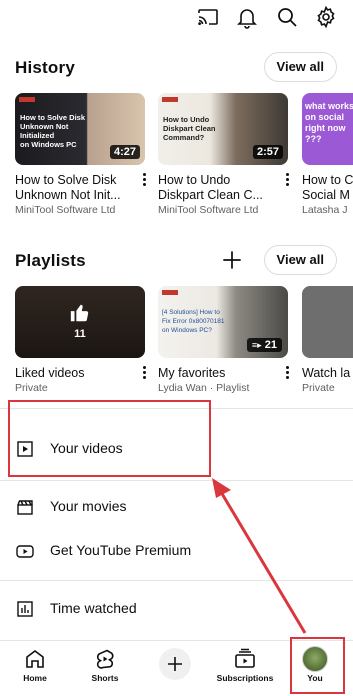 The width and height of the screenshot is (353, 696). What do you see at coordinates (245, 659) in the screenshot?
I see `subscriptions-icon` at bounding box center [245, 659].